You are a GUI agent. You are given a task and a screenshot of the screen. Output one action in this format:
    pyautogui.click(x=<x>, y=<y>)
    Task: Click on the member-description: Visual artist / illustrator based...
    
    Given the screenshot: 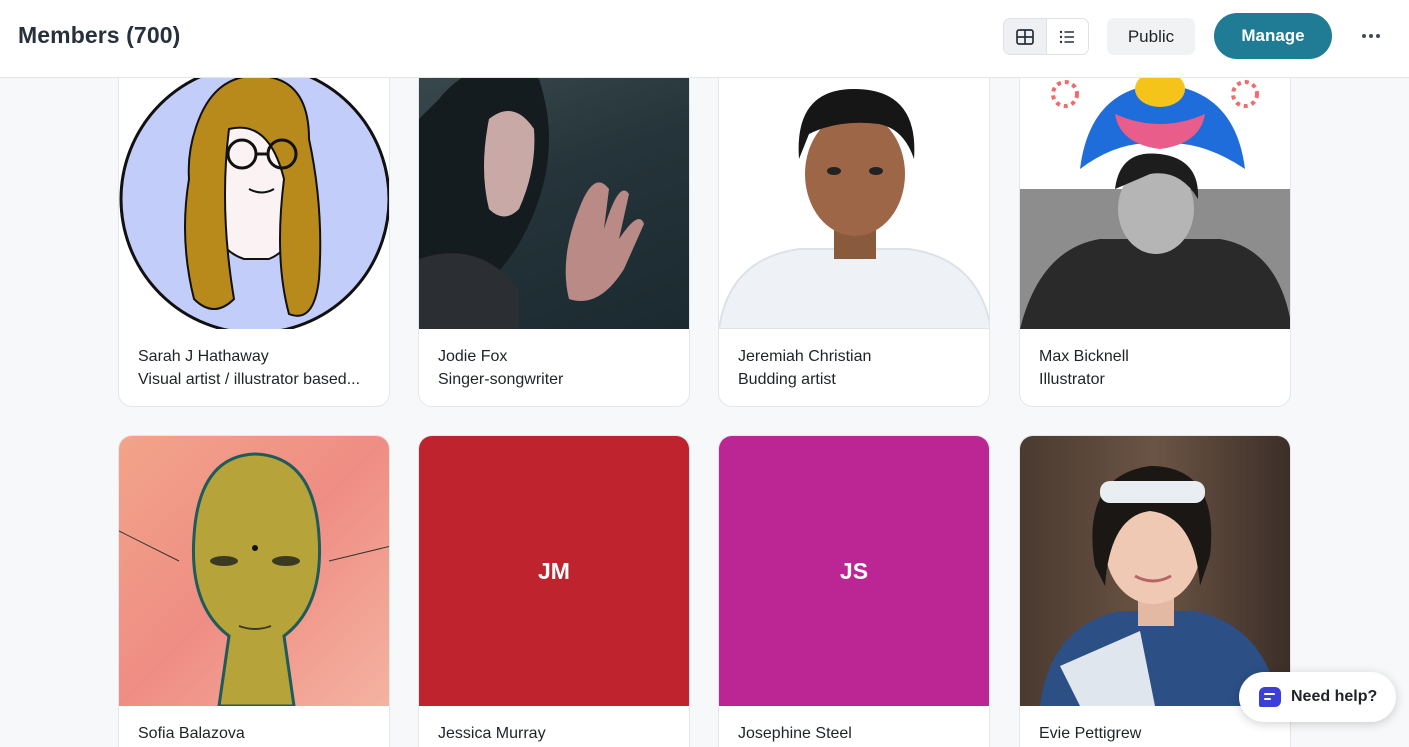 What is the action you would take?
    pyautogui.click(x=249, y=379)
    